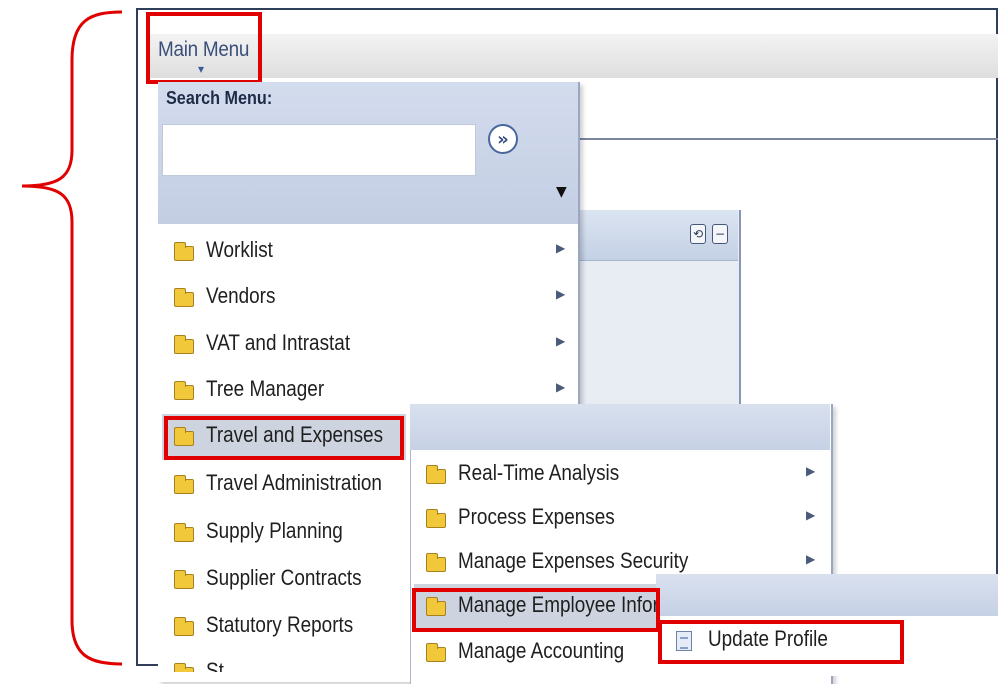 The height and width of the screenshot is (684, 1001). What do you see at coordinates (541, 650) in the screenshot?
I see `menu-item-label: Manage Accounting` at bounding box center [541, 650].